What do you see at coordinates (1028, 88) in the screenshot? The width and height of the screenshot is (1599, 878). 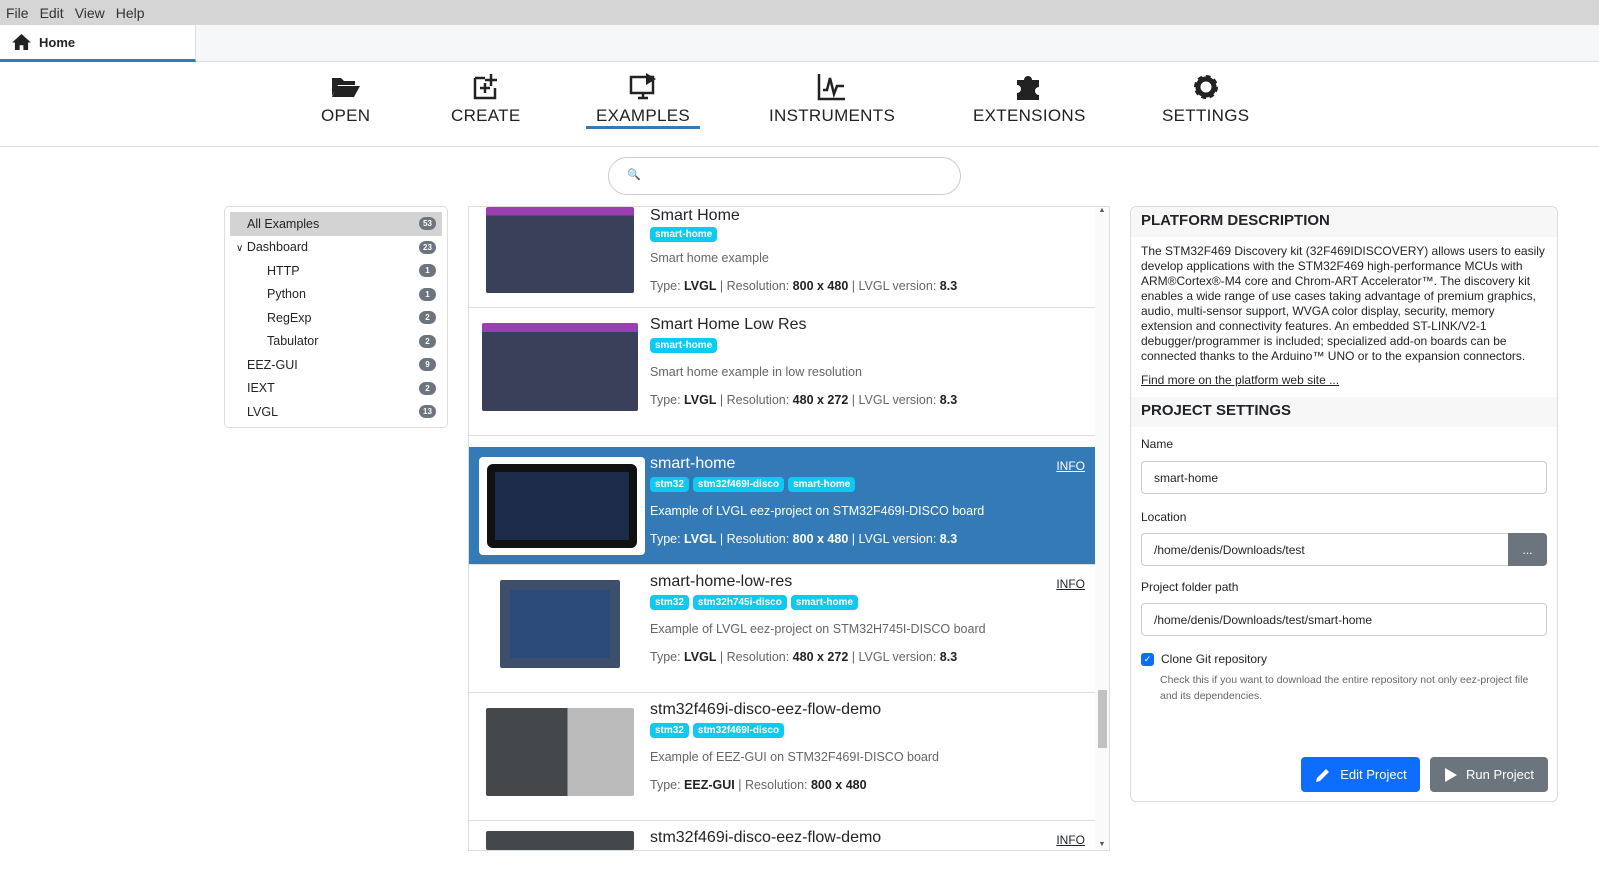 I see `puzzle-icon` at bounding box center [1028, 88].